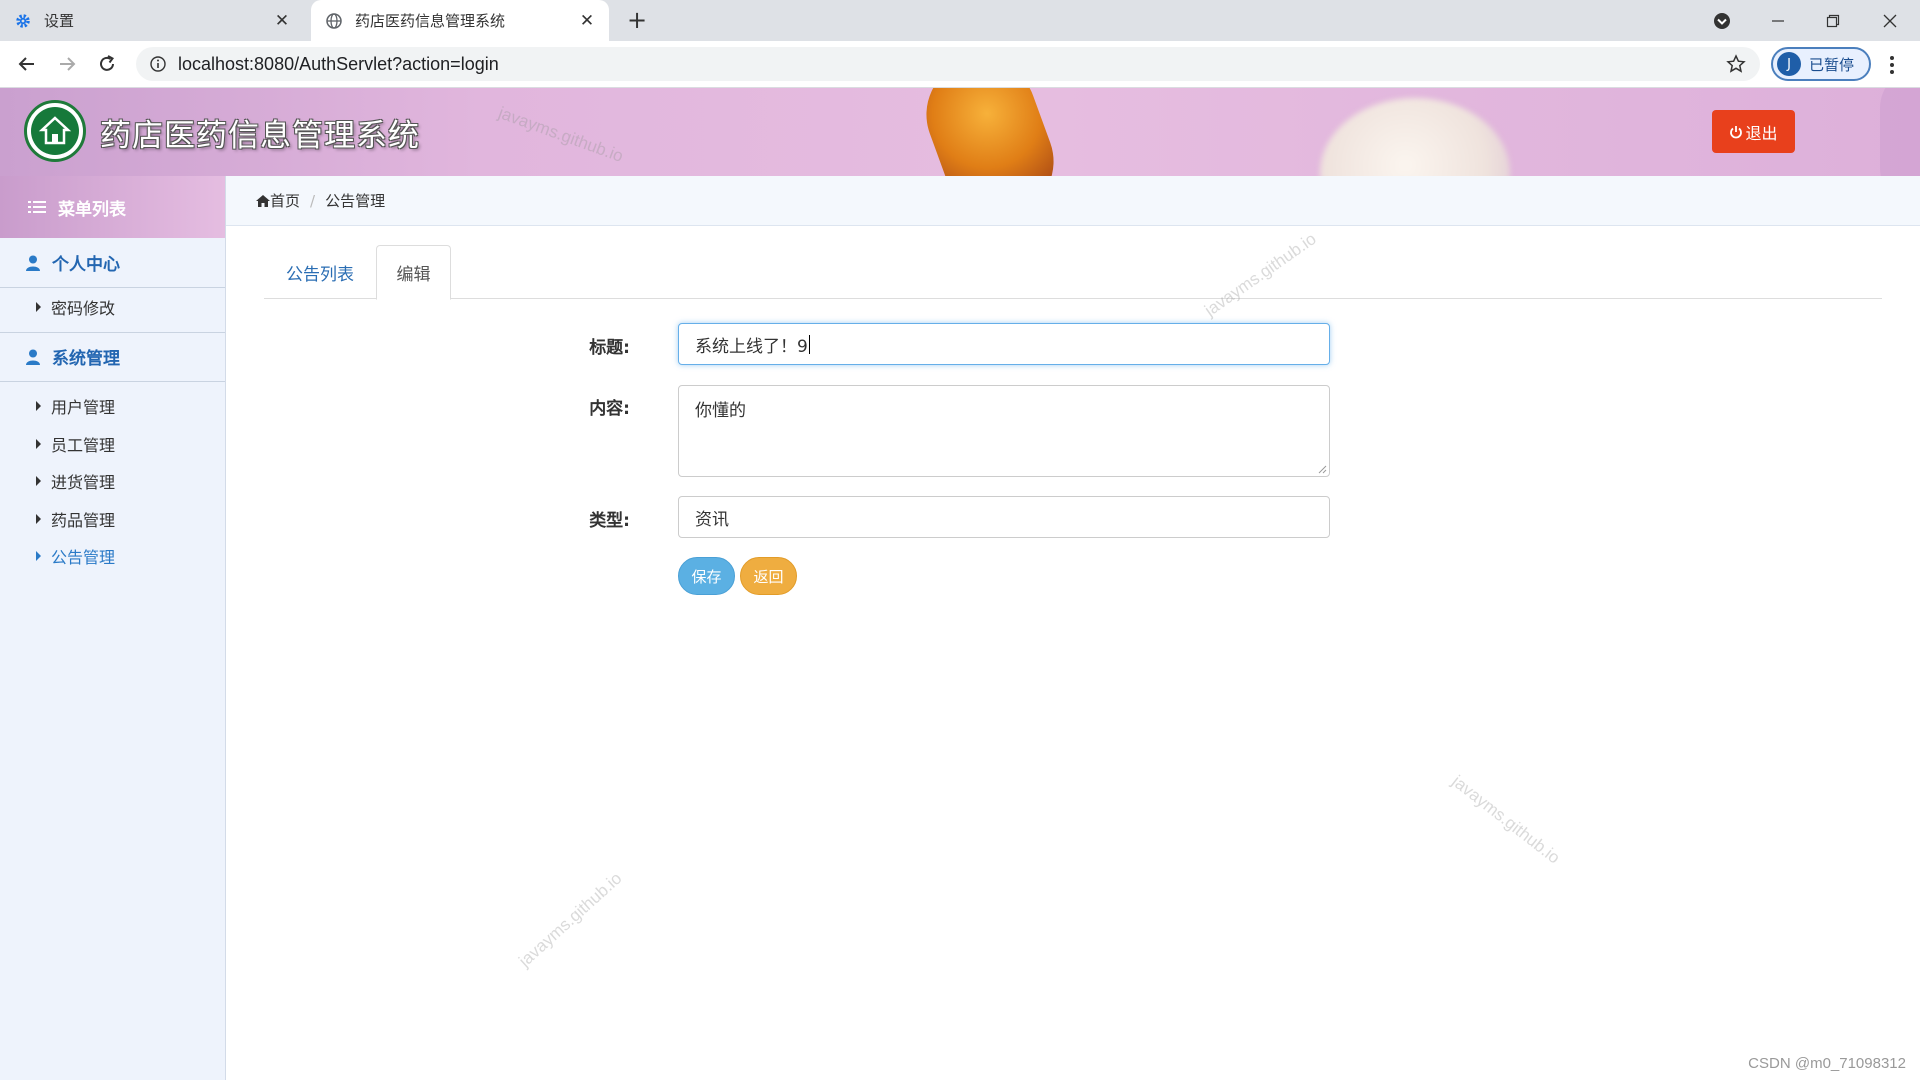 This screenshot has height=1080, width=1920. I want to click on sidebar-item-medicine: 药品管理, so click(112, 519).